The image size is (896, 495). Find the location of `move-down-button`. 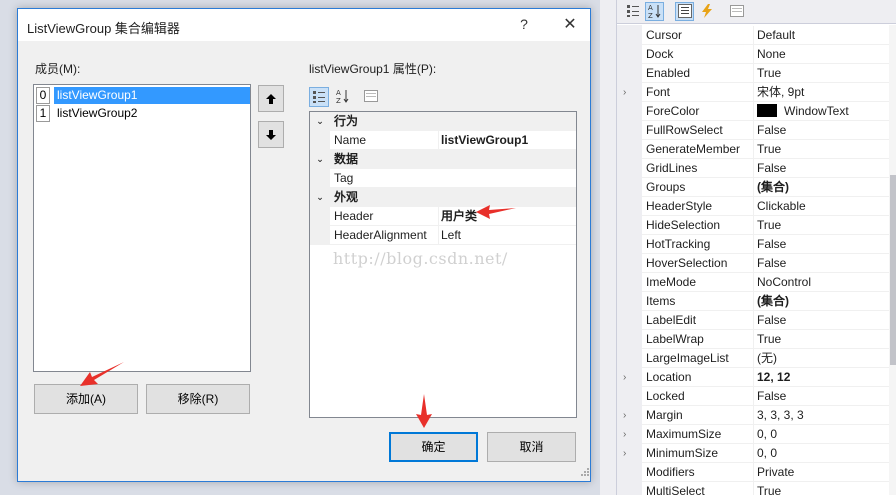

move-down-button is located at coordinates (271, 134).